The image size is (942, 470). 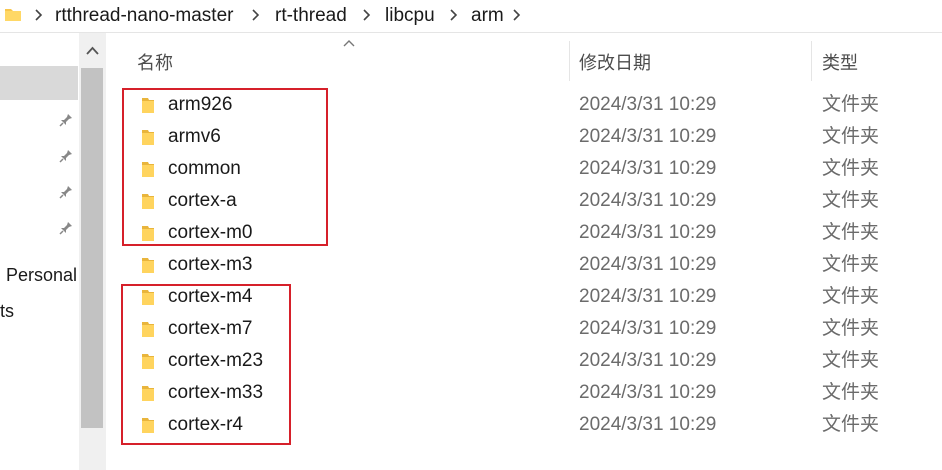 What do you see at coordinates (92, 52) in the screenshot?
I see `scroll-up-arrow-icon` at bounding box center [92, 52].